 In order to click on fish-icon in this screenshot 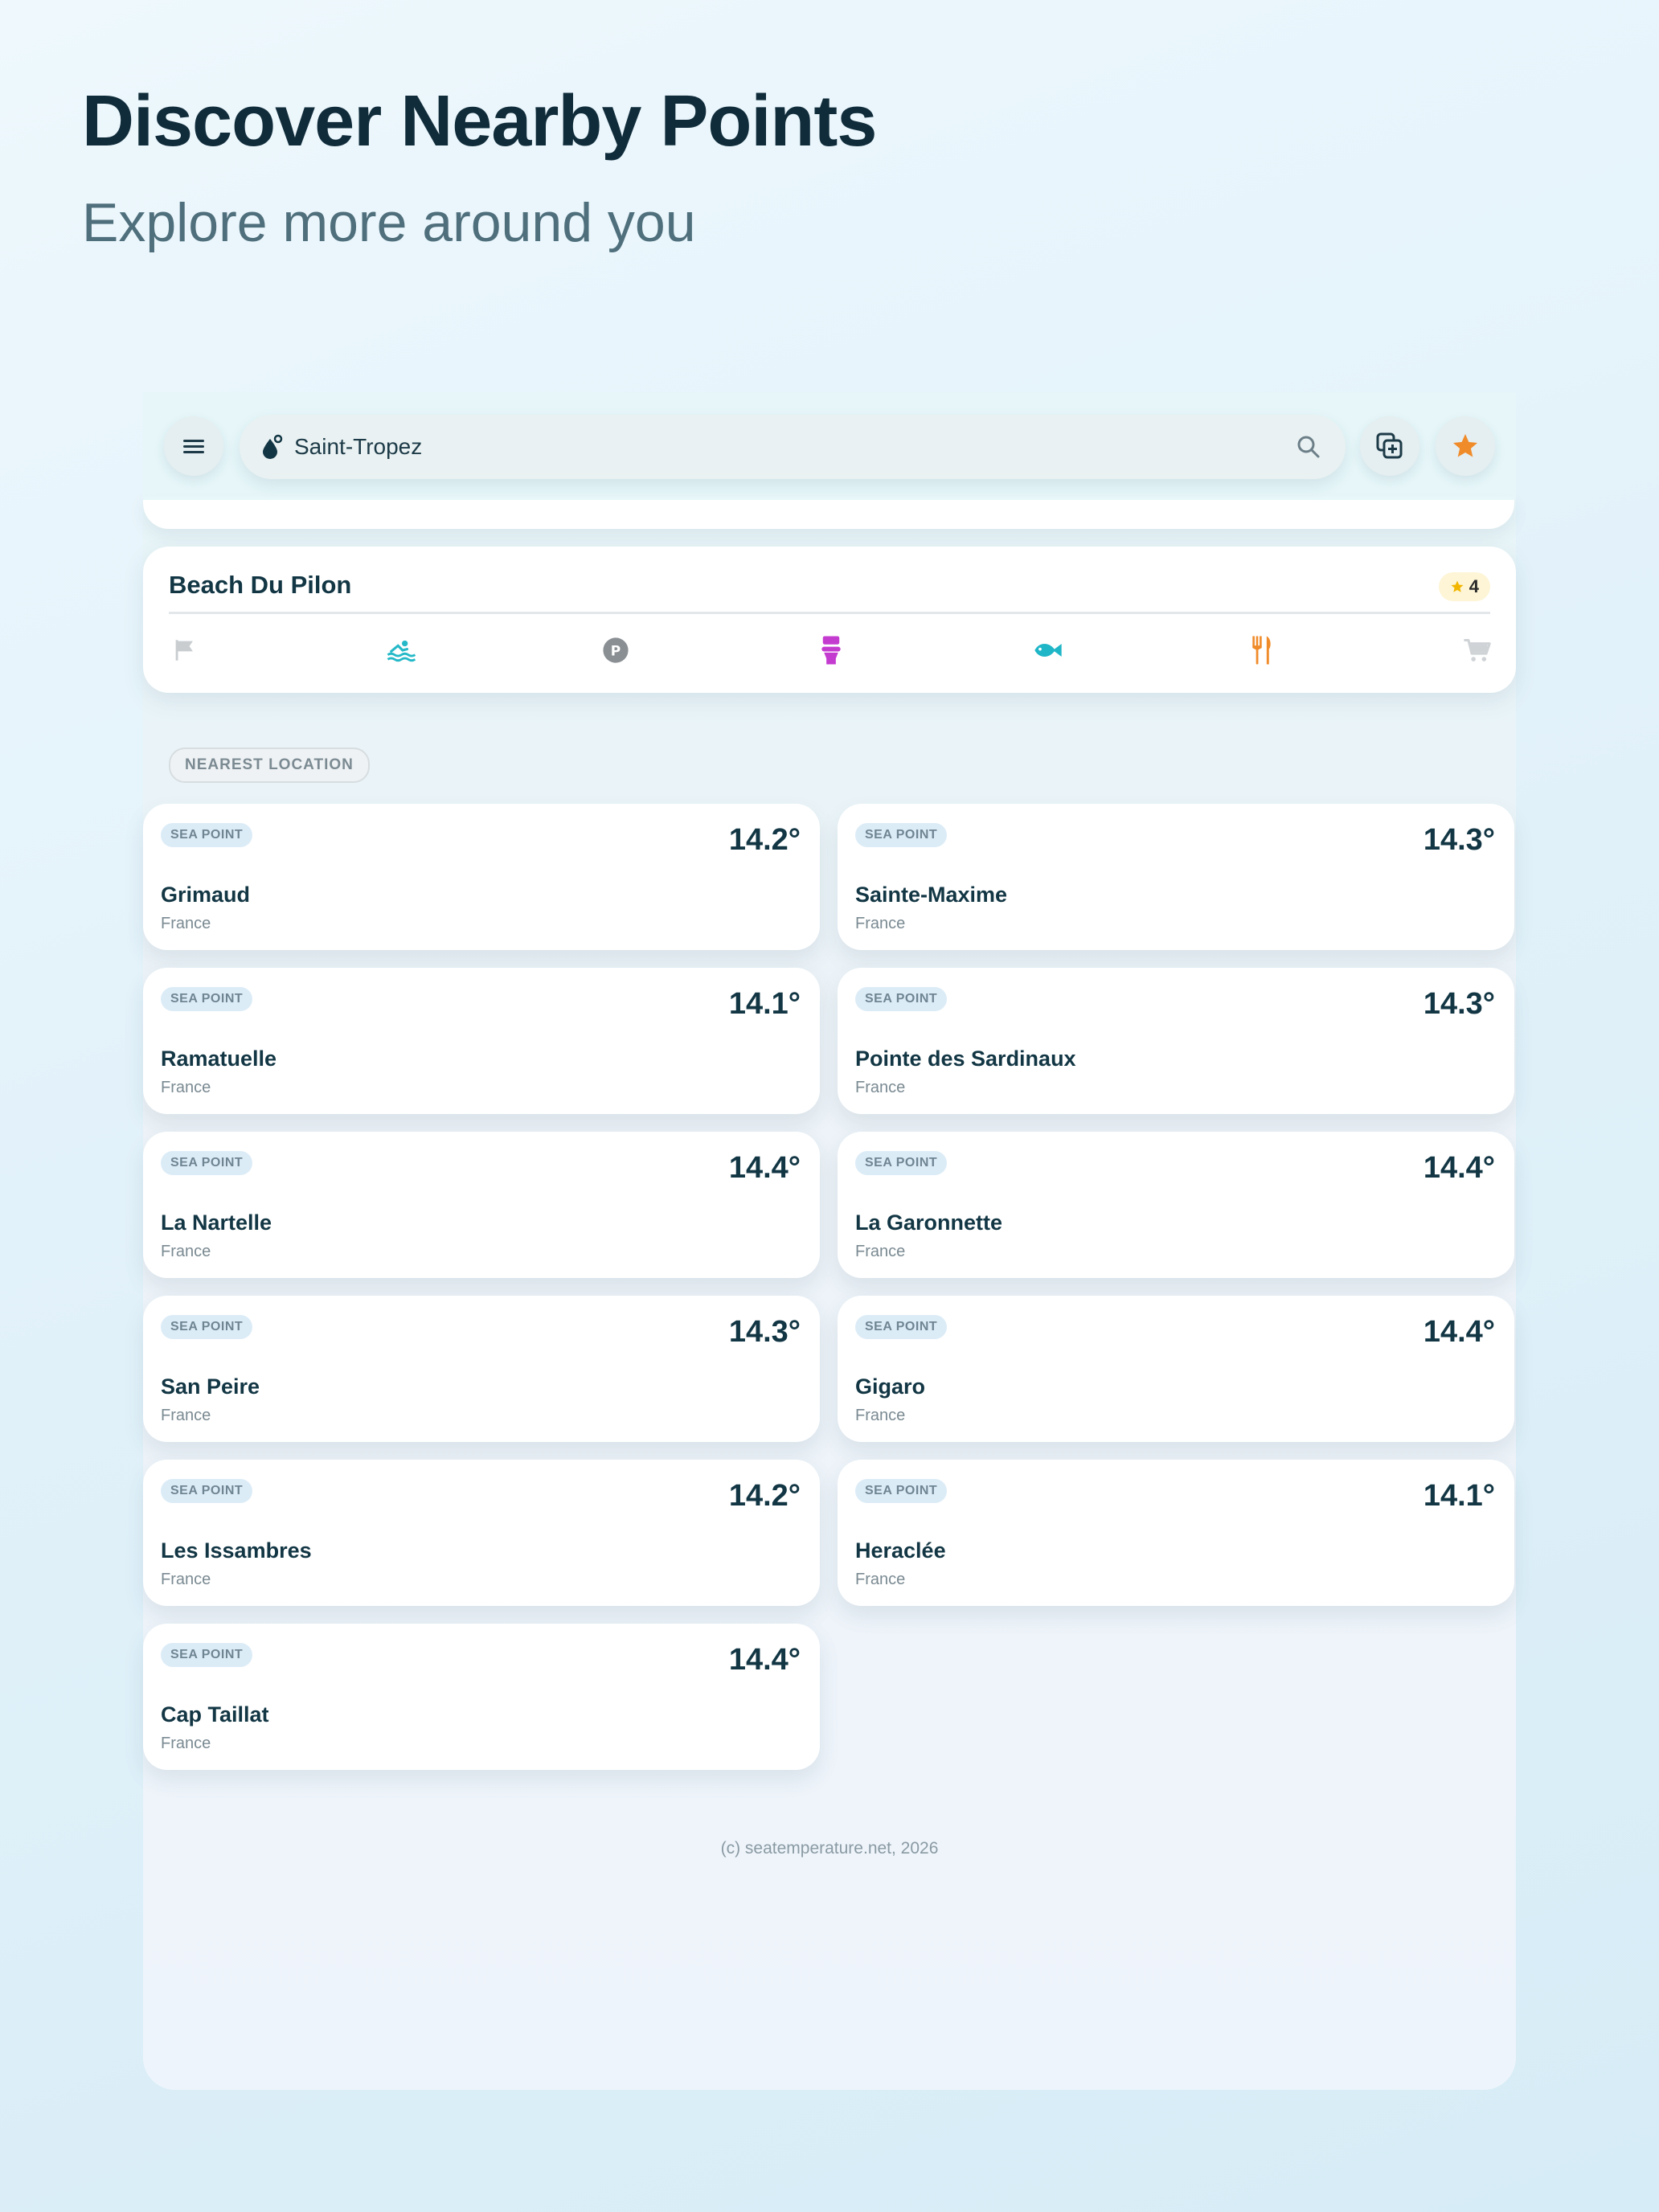, I will do `click(1046, 650)`.